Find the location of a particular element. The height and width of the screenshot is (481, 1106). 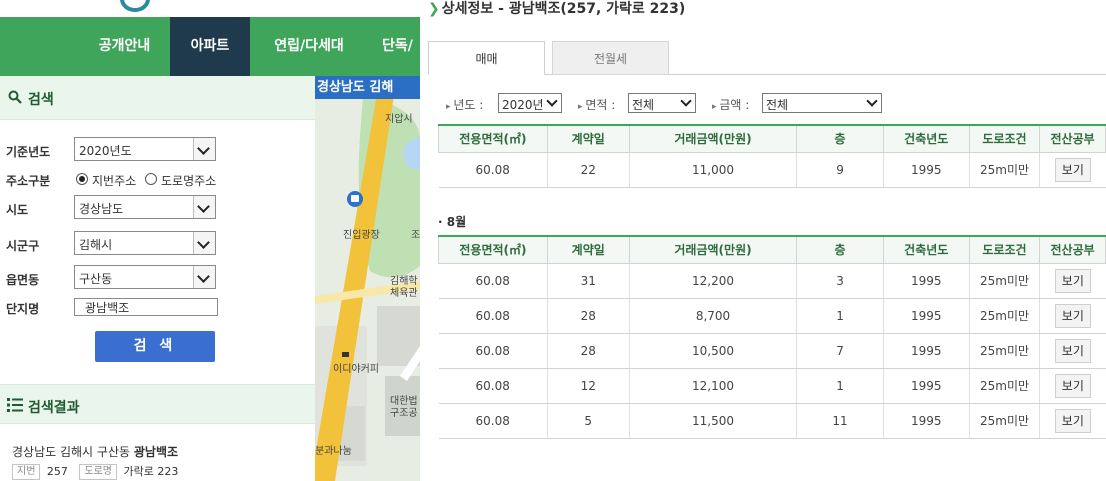

nav-item-house: 단독/ is located at coordinates (395, 46).